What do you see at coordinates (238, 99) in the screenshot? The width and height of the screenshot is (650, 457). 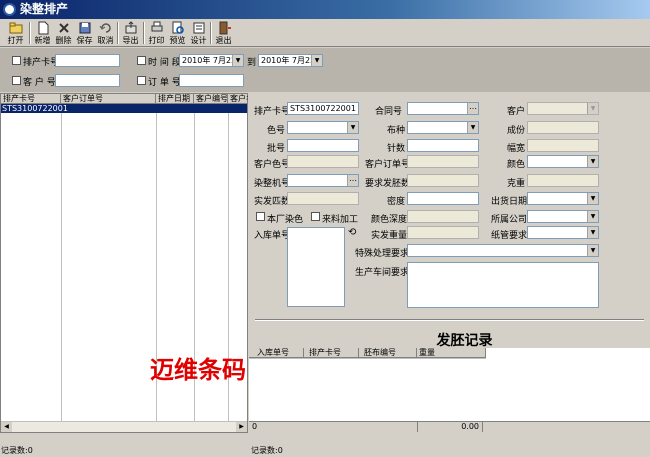 I see `col-header: 客户名` at bounding box center [238, 99].